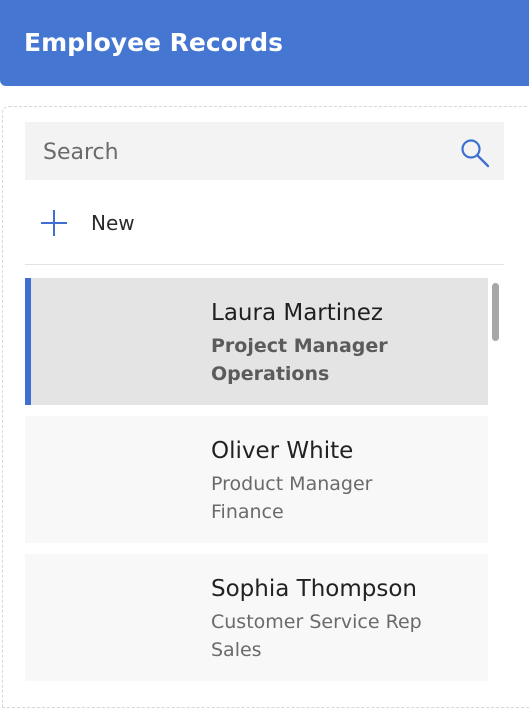 This screenshot has width=529, height=708. Describe the element at coordinates (236, 650) in the screenshot. I see `employee-department: Sales` at that location.